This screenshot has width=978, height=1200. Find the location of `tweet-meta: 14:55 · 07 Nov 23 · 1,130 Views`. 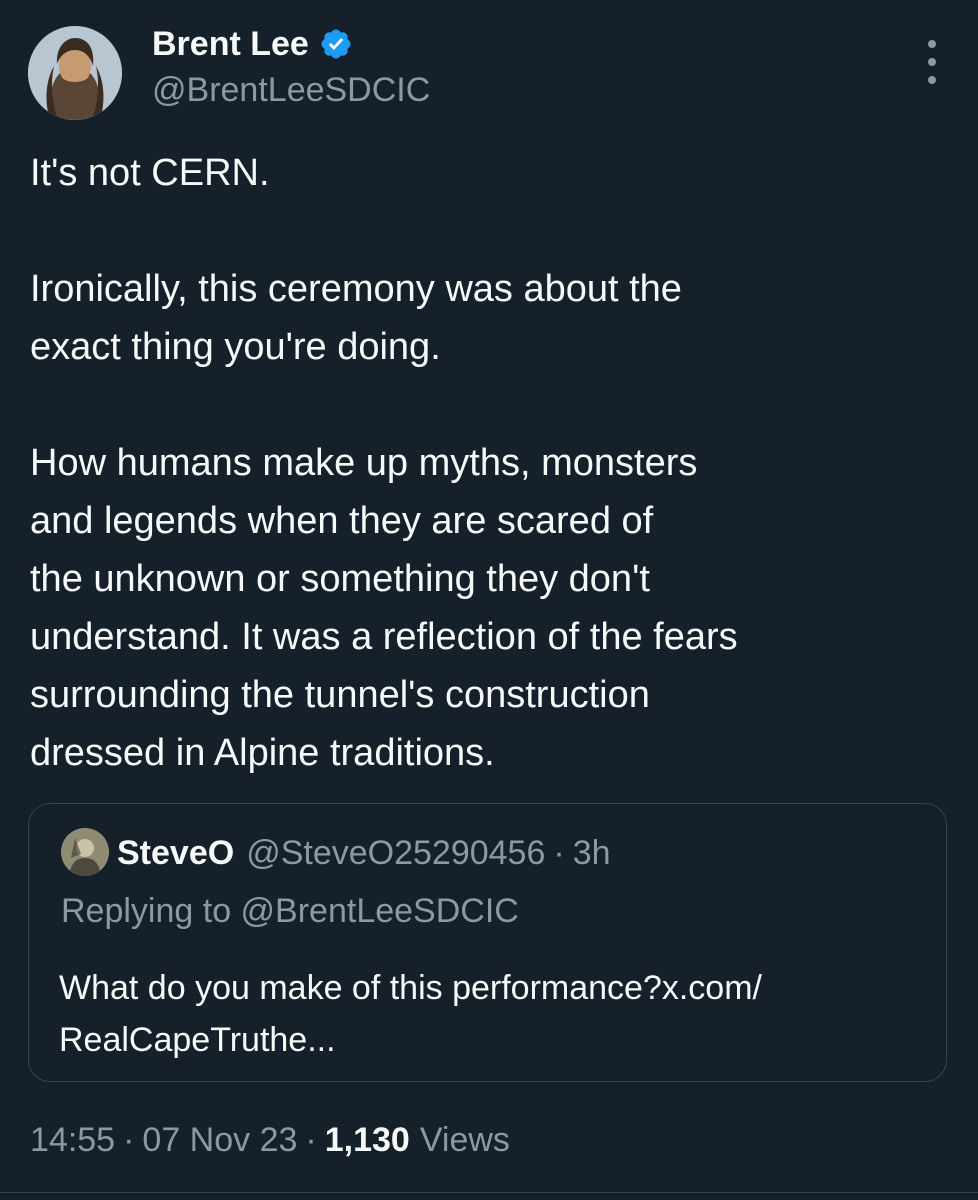

tweet-meta: 14:55 · 07 Nov 23 · 1,130 Views is located at coordinates (270, 1140).